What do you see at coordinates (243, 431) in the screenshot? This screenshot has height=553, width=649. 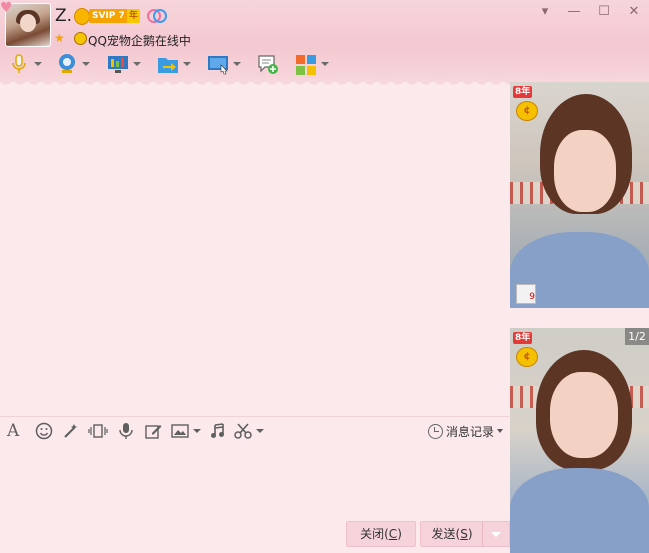 I see `scissors-icon` at bounding box center [243, 431].